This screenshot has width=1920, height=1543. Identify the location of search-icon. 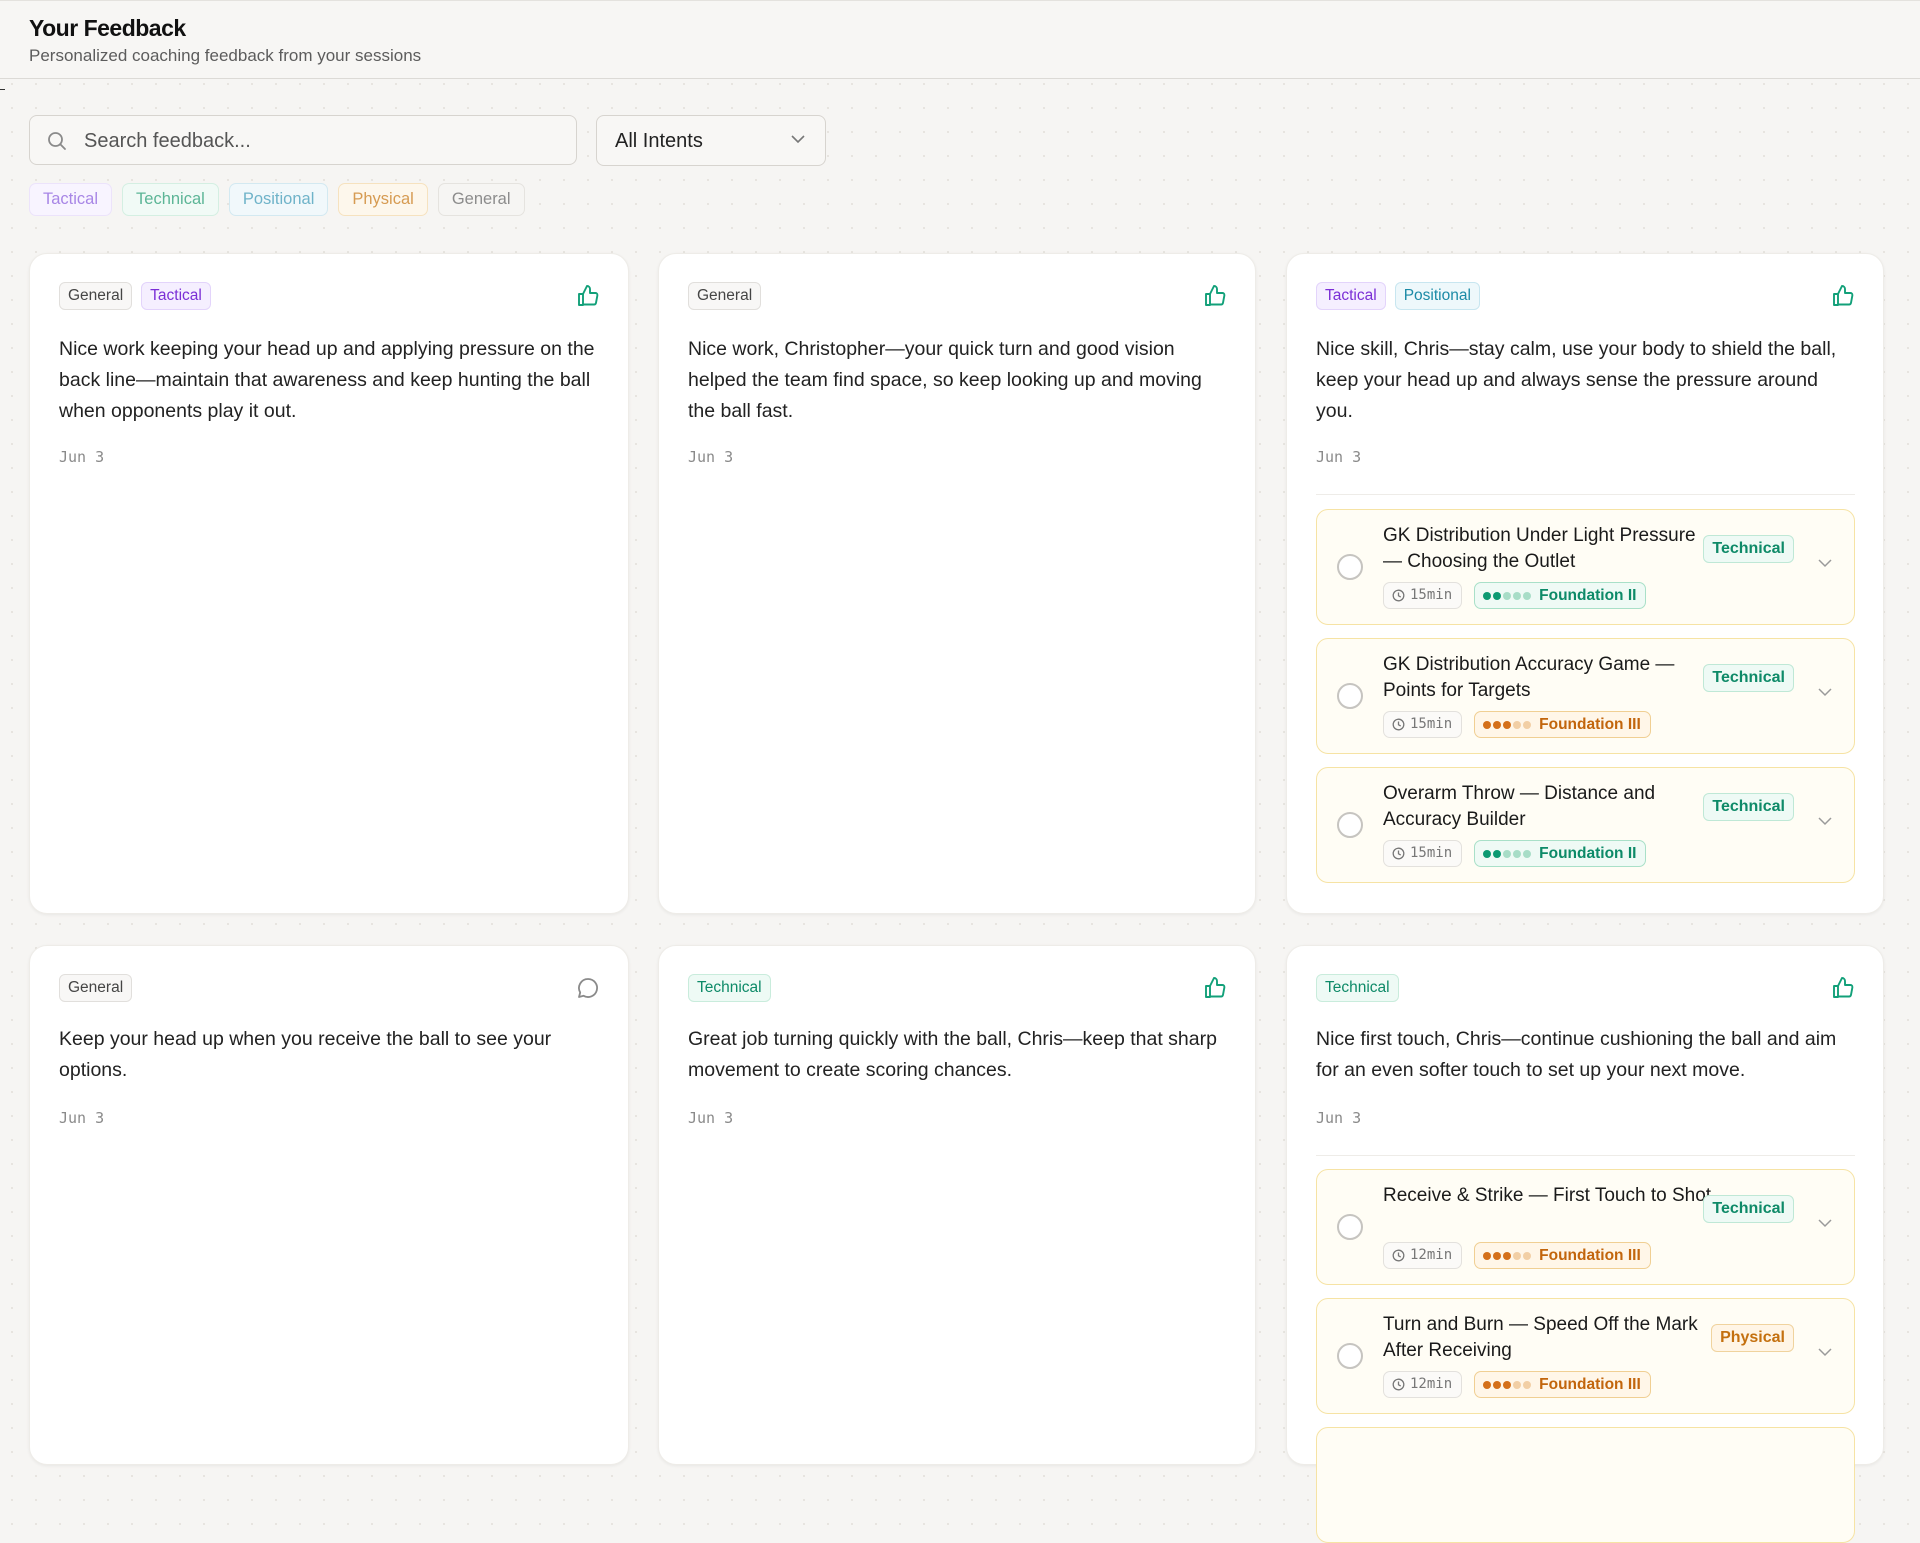
(57, 141).